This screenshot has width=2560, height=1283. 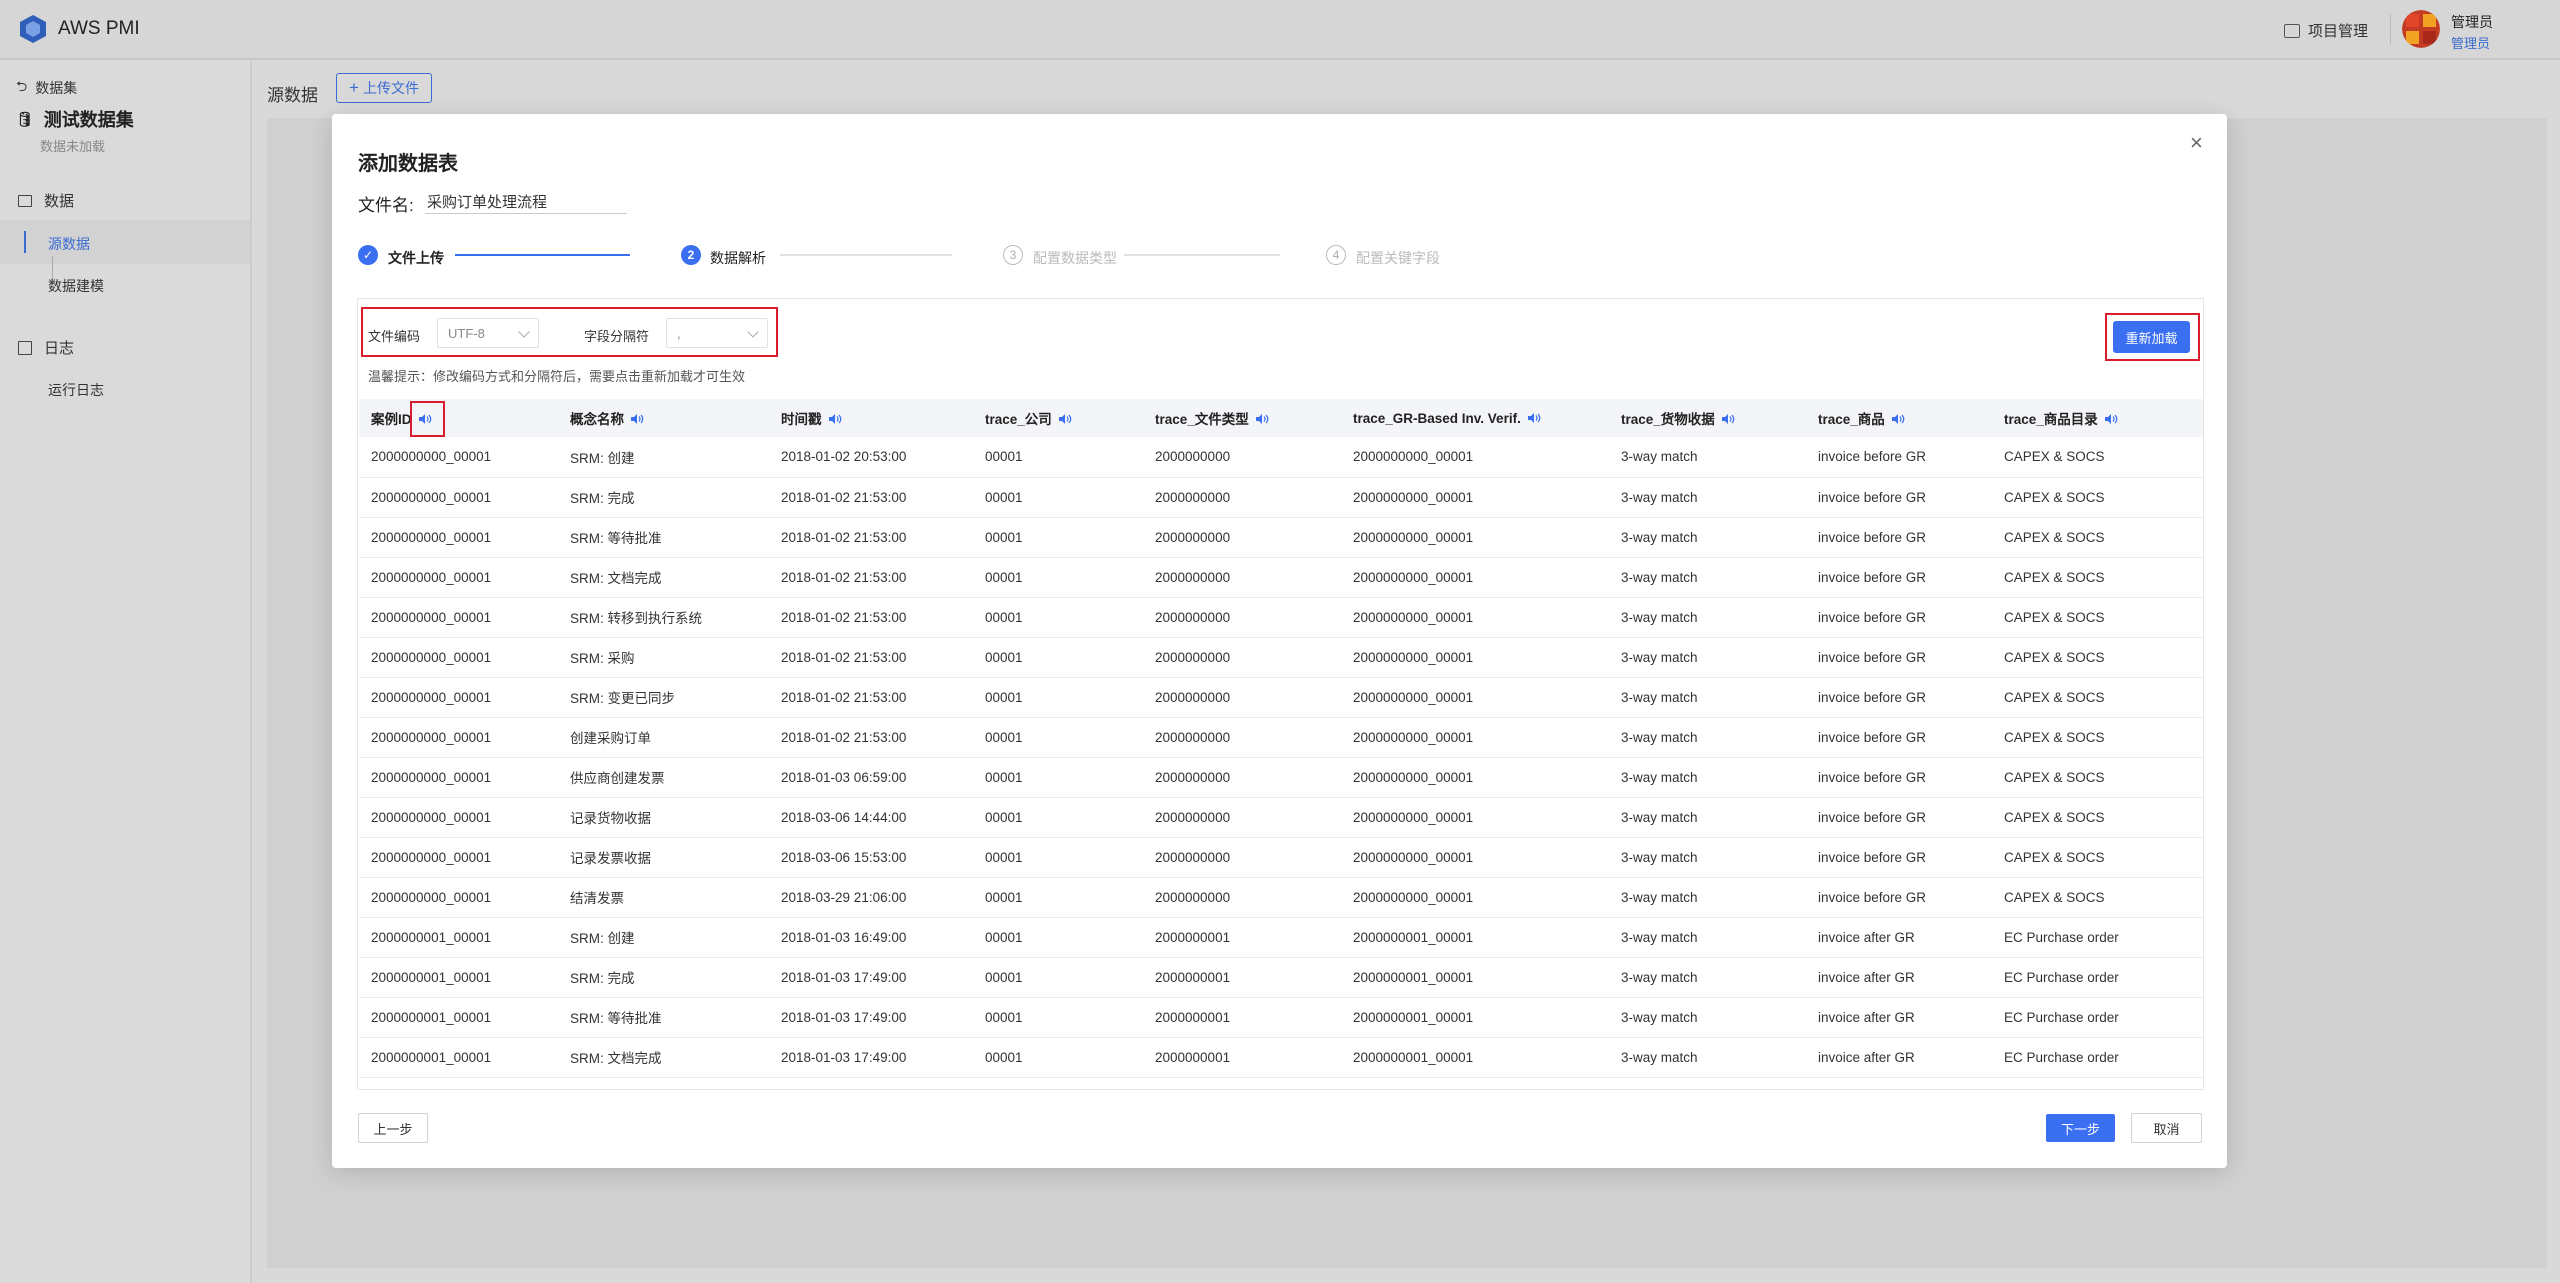 What do you see at coordinates (76, 390) in the screenshot?
I see `sidebar-item-run-logs: 运行日志` at bounding box center [76, 390].